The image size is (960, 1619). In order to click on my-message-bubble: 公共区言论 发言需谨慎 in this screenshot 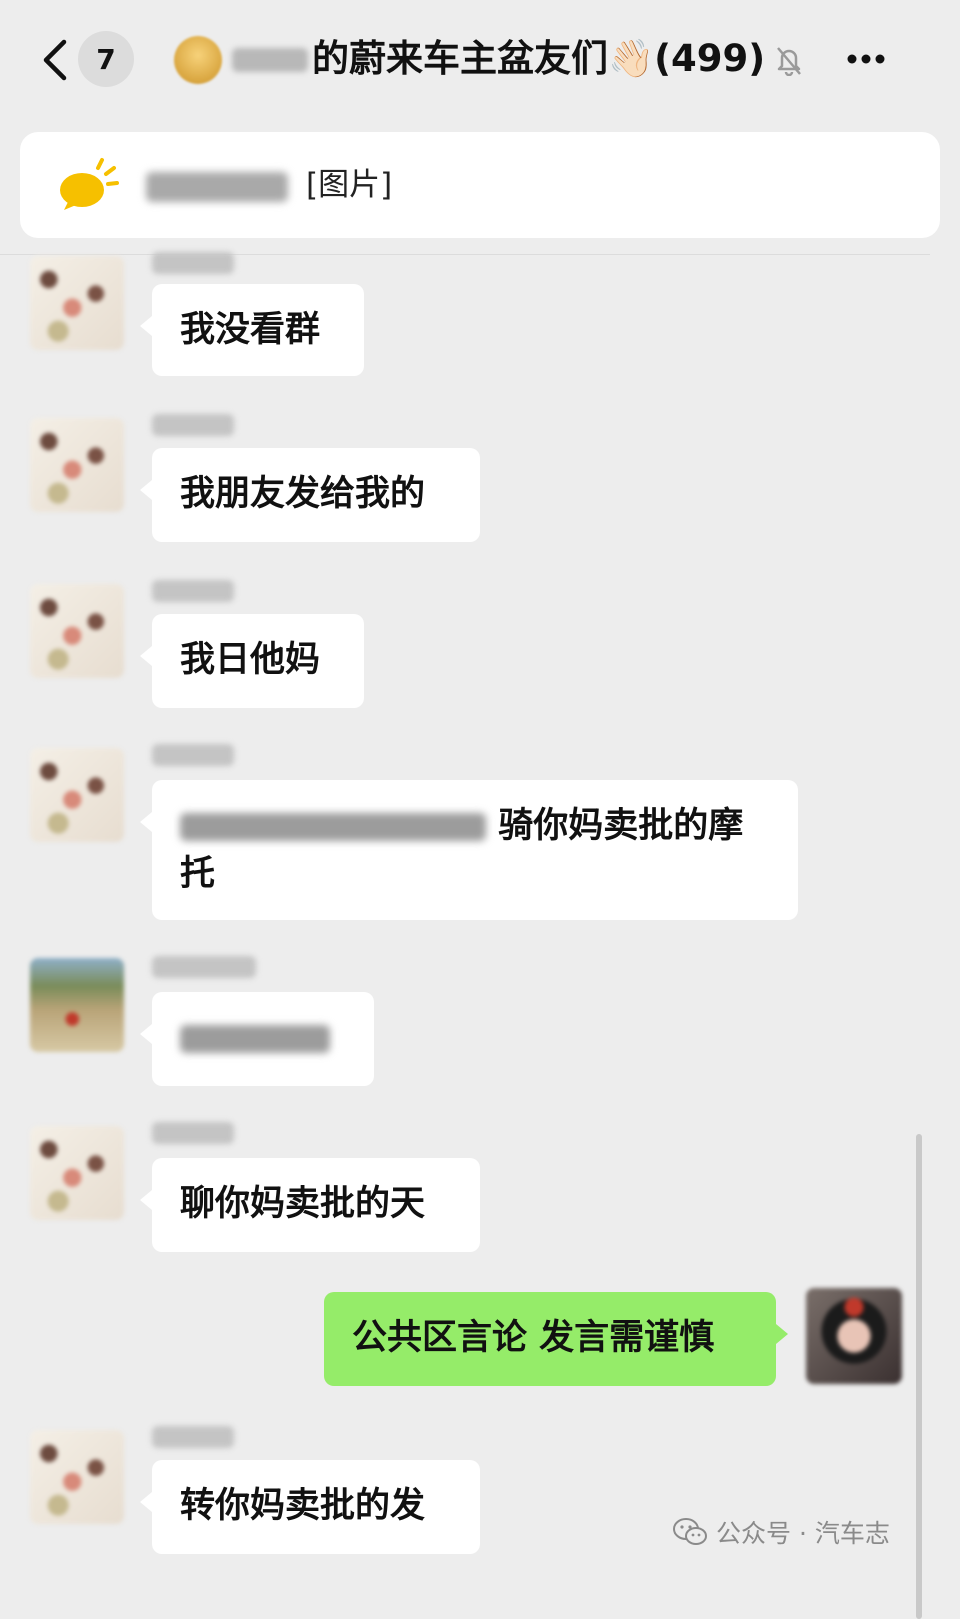, I will do `click(556, 1339)`.